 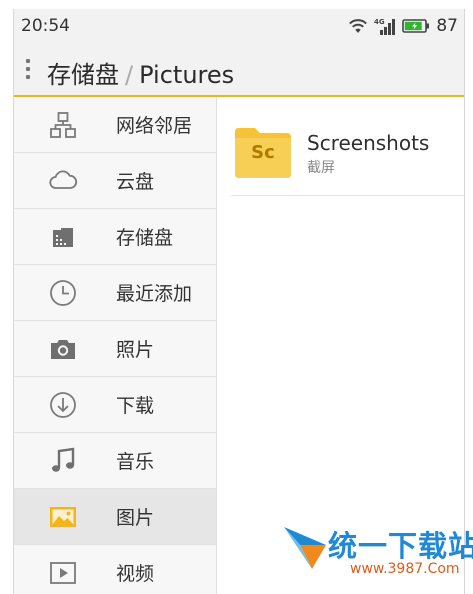 What do you see at coordinates (115, 181) in the screenshot?
I see `sidebar-item-cloud: 云盘` at bounding box center [115, 181].